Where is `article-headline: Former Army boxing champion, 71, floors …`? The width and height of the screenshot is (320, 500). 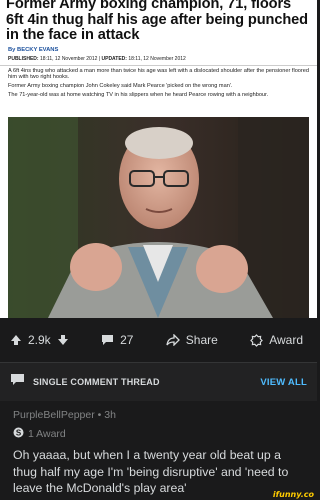 article-headline: Former Army boxing champion, 71, floors … is located at coordinates (157, 21).